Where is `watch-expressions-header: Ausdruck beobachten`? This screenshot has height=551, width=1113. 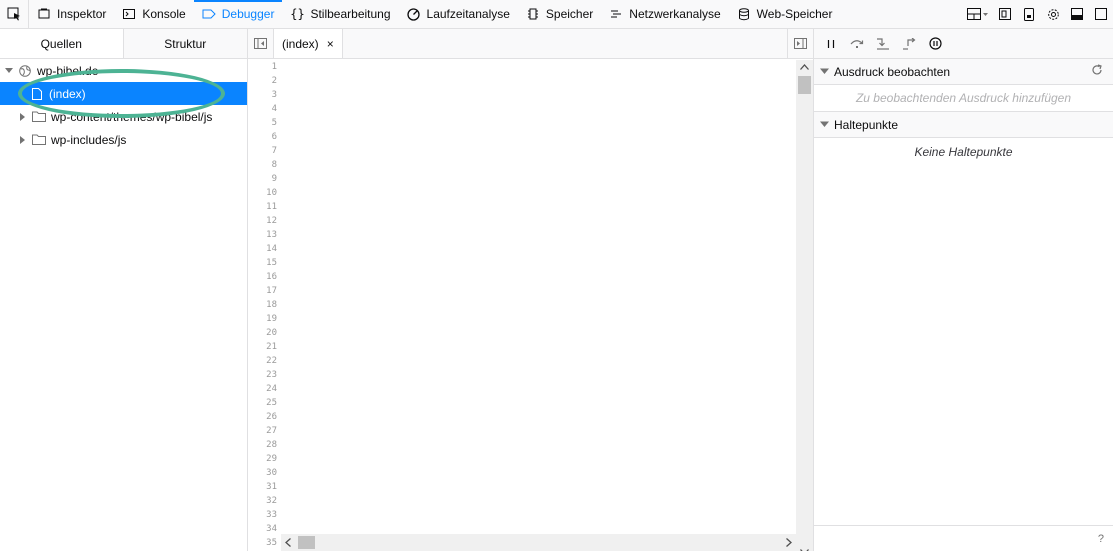
watch-expressions-header: Ausdruck beobachten is located at coordinates (963, 72).